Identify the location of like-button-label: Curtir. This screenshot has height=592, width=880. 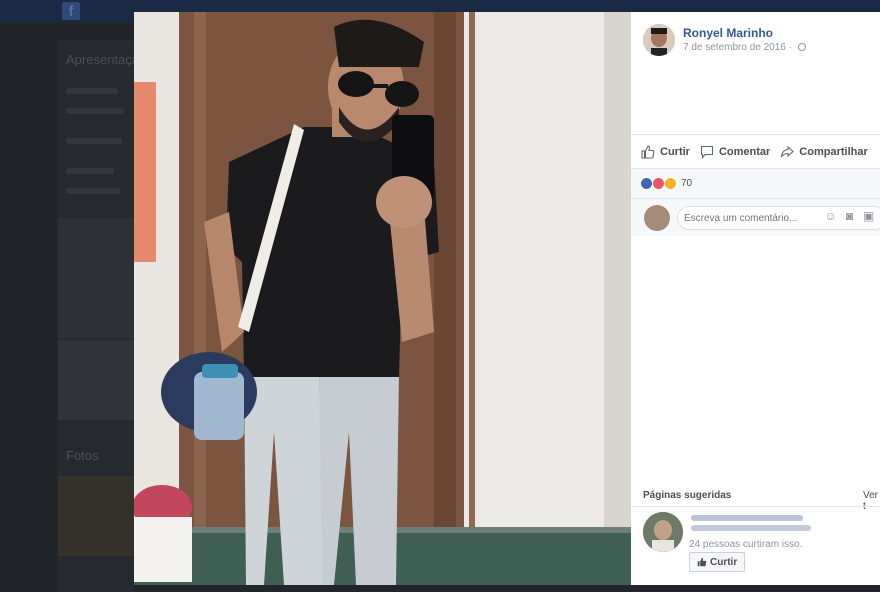
(675, 151).